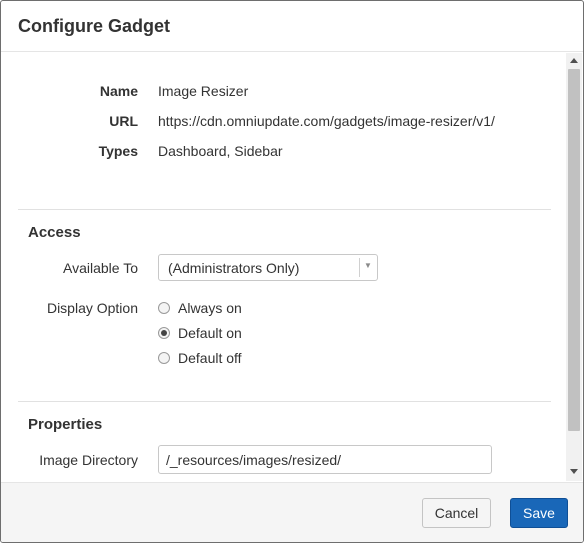 Image resolution: width=584 pixels, height=543 pixels. I want to click on radio-always-on-label: Always on, so click(210, 308).